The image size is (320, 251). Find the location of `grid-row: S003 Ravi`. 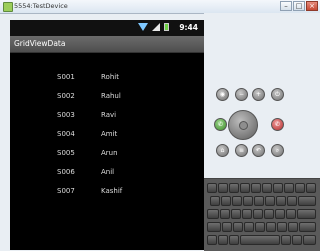

grid-row: S003 Ravi is located at coordinates (107, 115).